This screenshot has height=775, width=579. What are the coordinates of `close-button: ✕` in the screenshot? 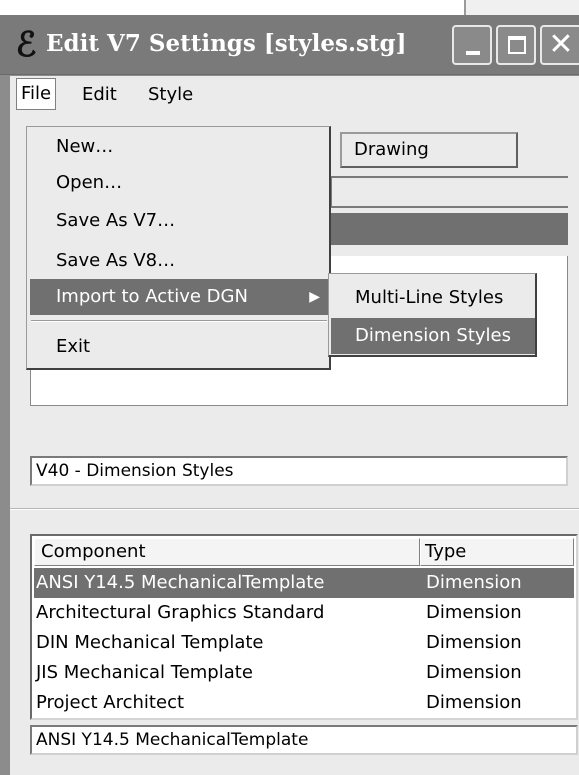 It's located at (559, 45).